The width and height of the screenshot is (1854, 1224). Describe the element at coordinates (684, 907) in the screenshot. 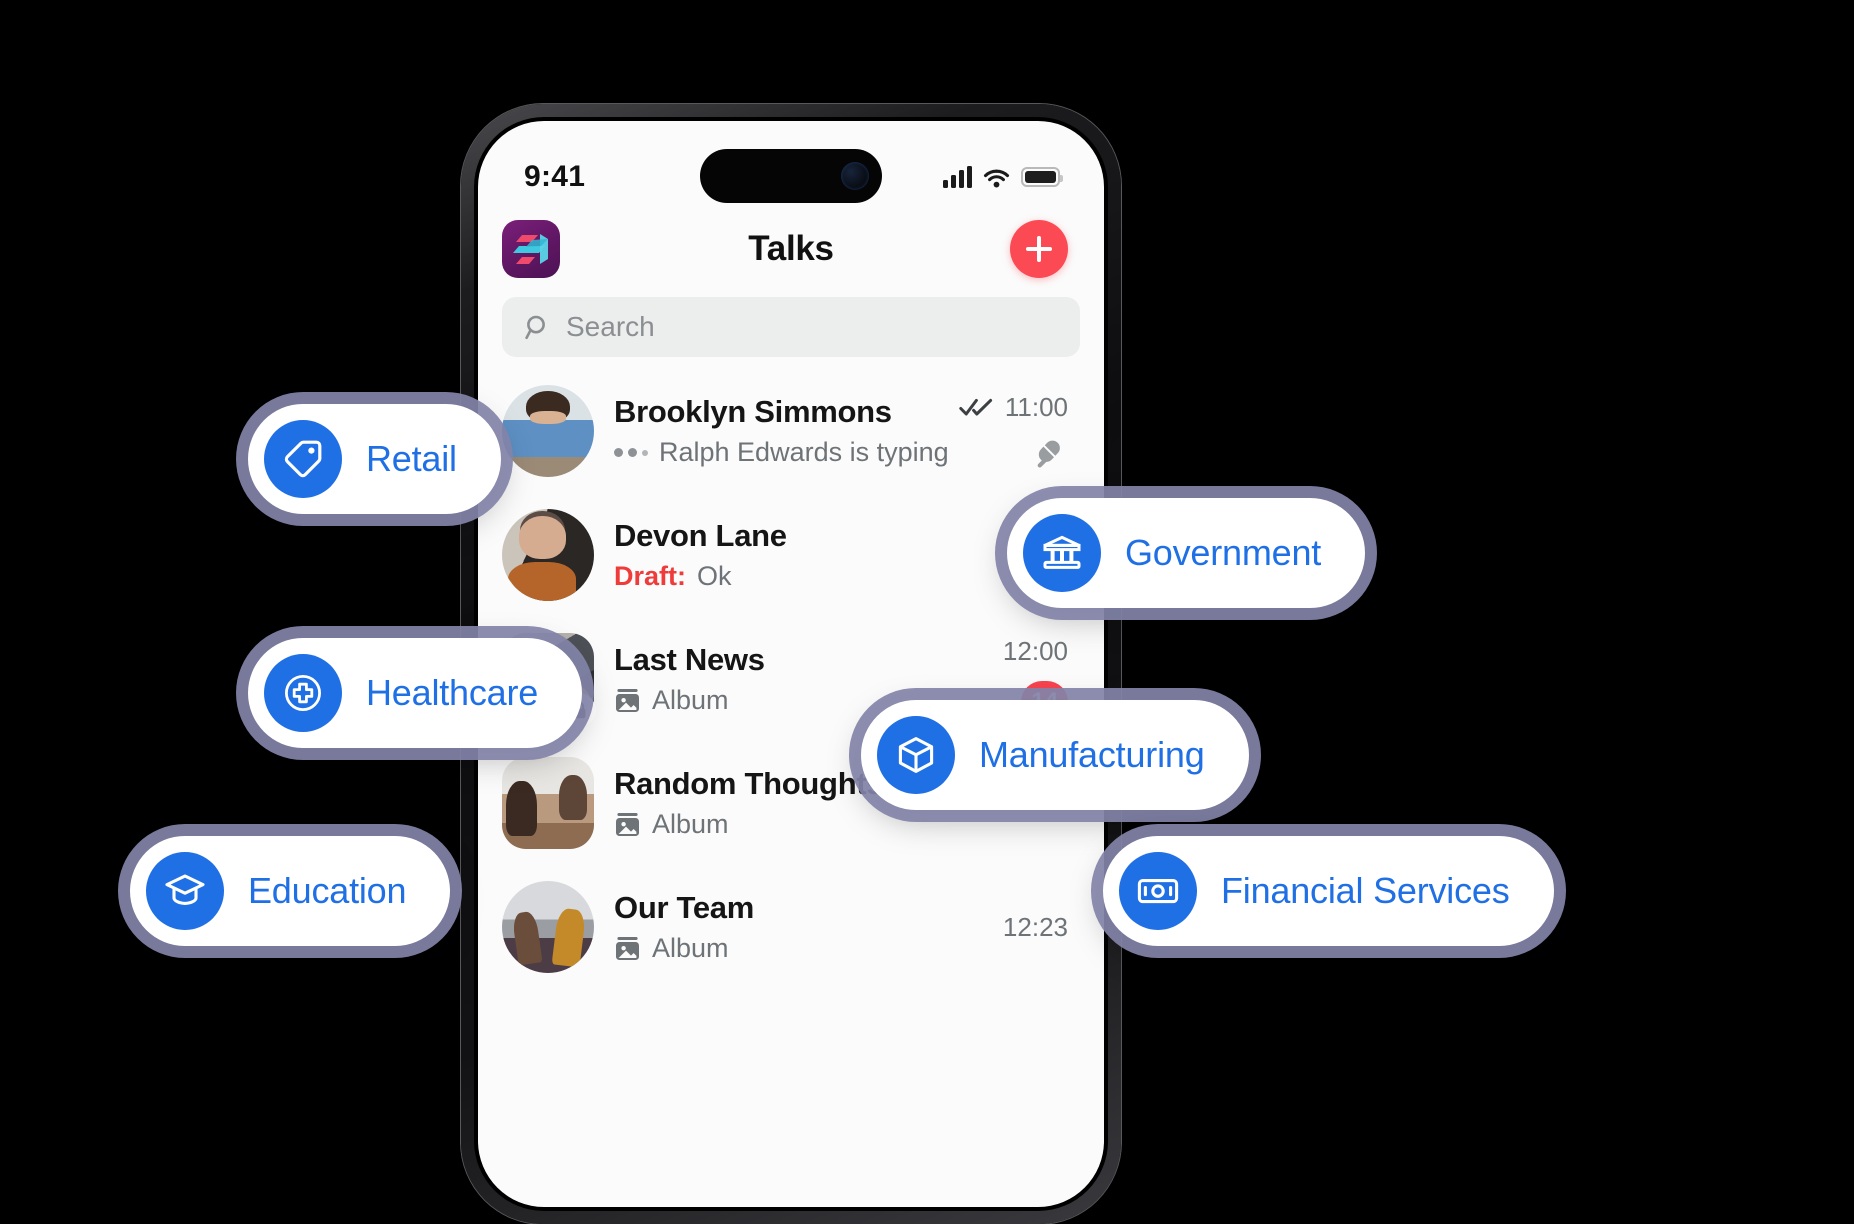

I see `chat-name: Our Team` at that location.